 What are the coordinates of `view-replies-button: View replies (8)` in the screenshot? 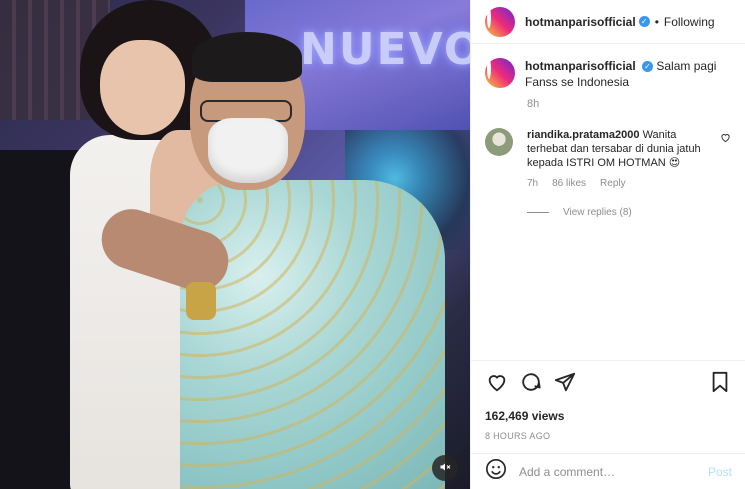 It's located at (629, 212).